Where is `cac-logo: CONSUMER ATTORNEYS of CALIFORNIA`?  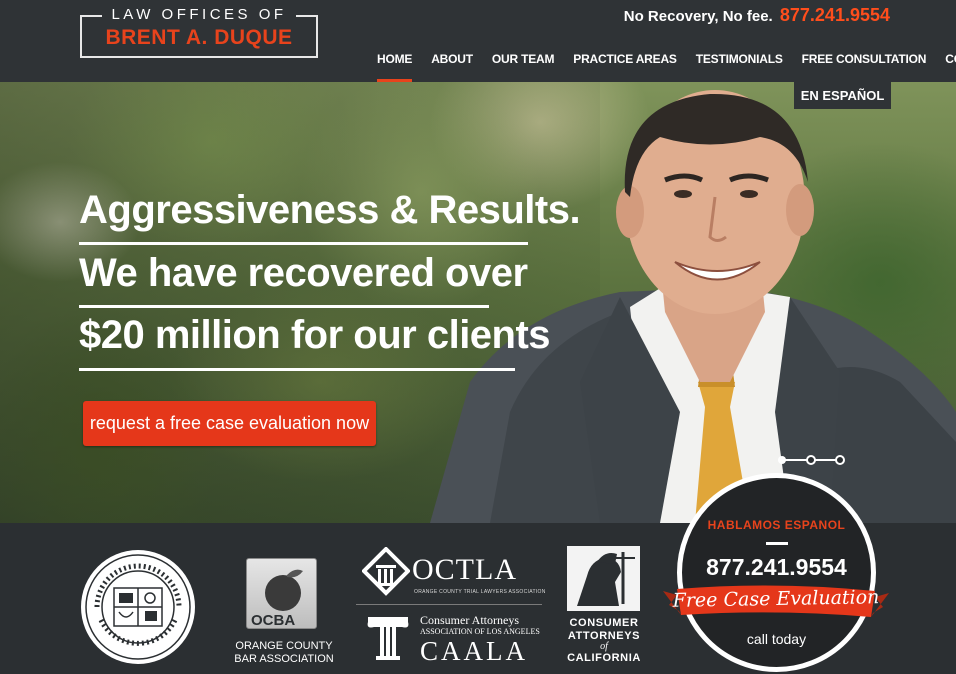
cac-logo: CONSUMER ATTORNEYS of CALIFORNIA is located at coordinates (605, 609).